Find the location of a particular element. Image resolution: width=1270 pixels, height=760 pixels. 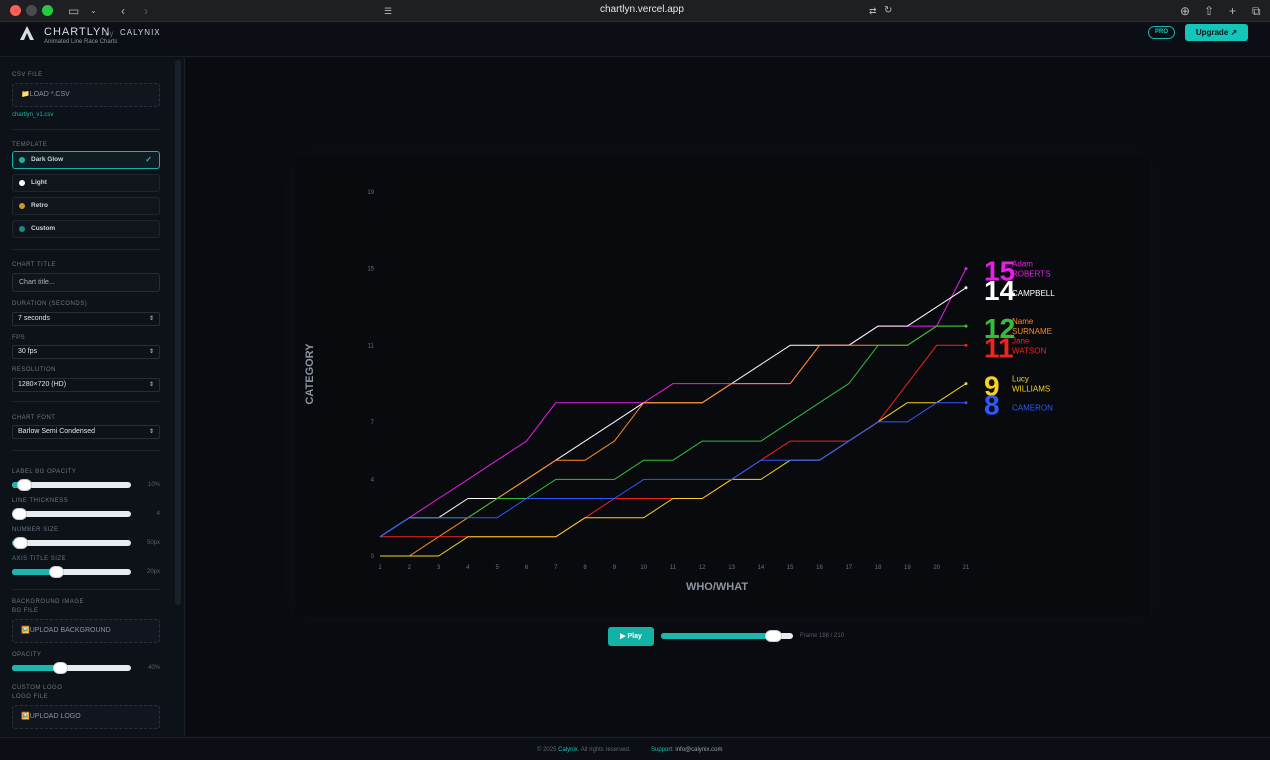

axis-title-size-label: AXIS TITLE SIZE is located at coordinates (39, 559).